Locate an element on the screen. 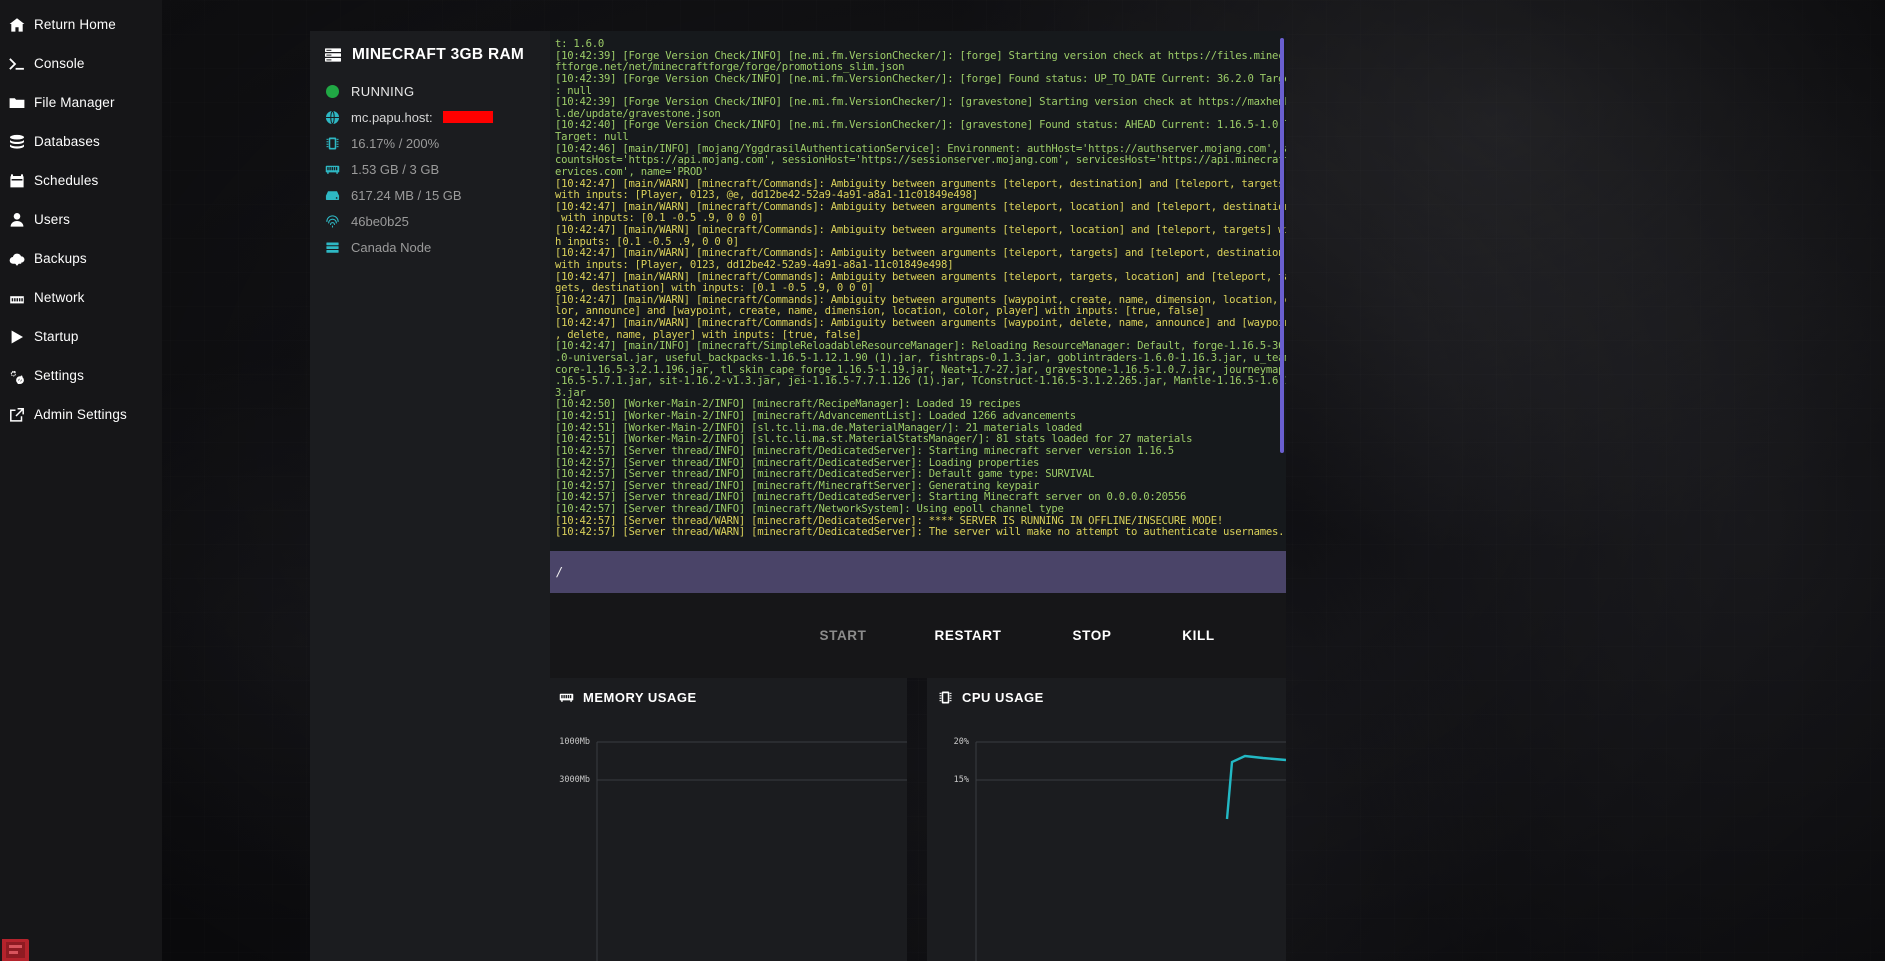 The height and width of the screenshot is (961, 1885). sidebar-item-file-manager: File Manager is located at coordinates (81, 102).